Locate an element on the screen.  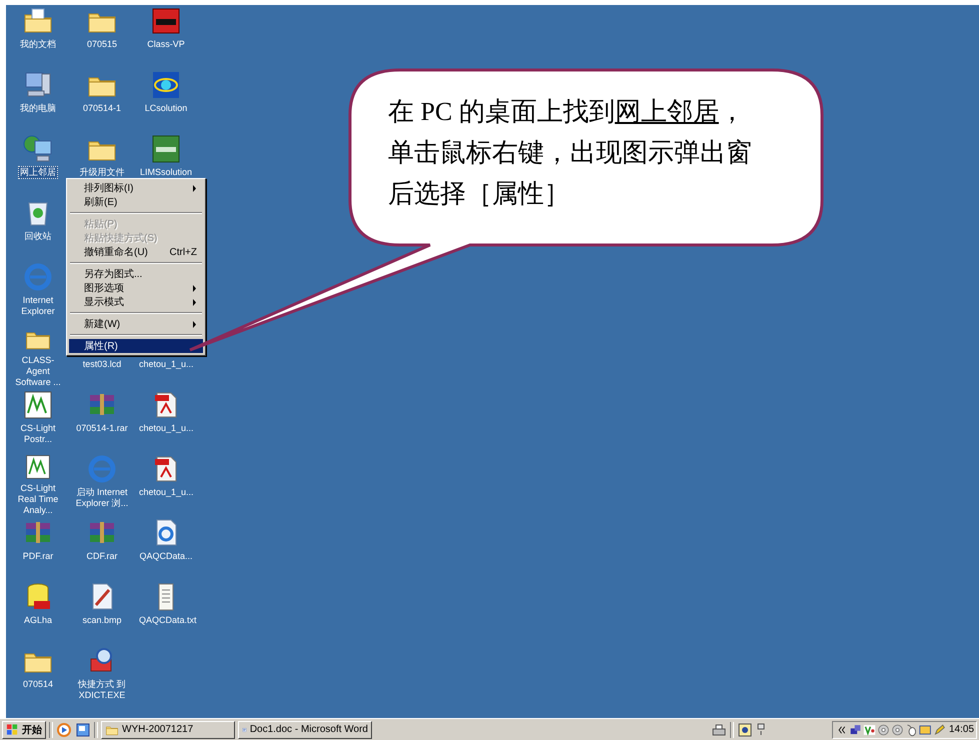
pin-icon is located at coordinates (761, 730).